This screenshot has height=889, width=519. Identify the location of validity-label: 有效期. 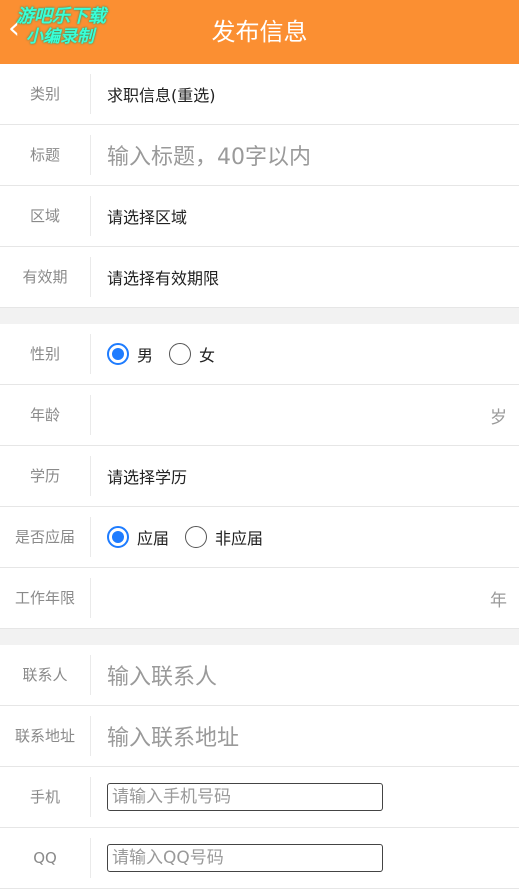
(45, 277).